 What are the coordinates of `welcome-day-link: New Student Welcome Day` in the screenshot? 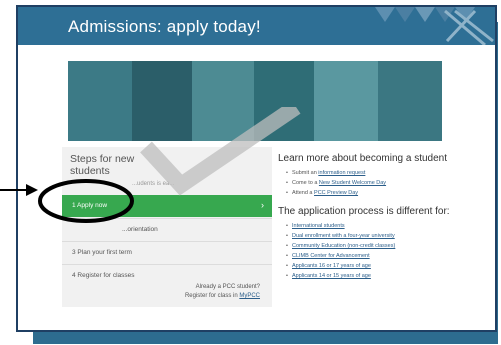 It's located at (352, 183).